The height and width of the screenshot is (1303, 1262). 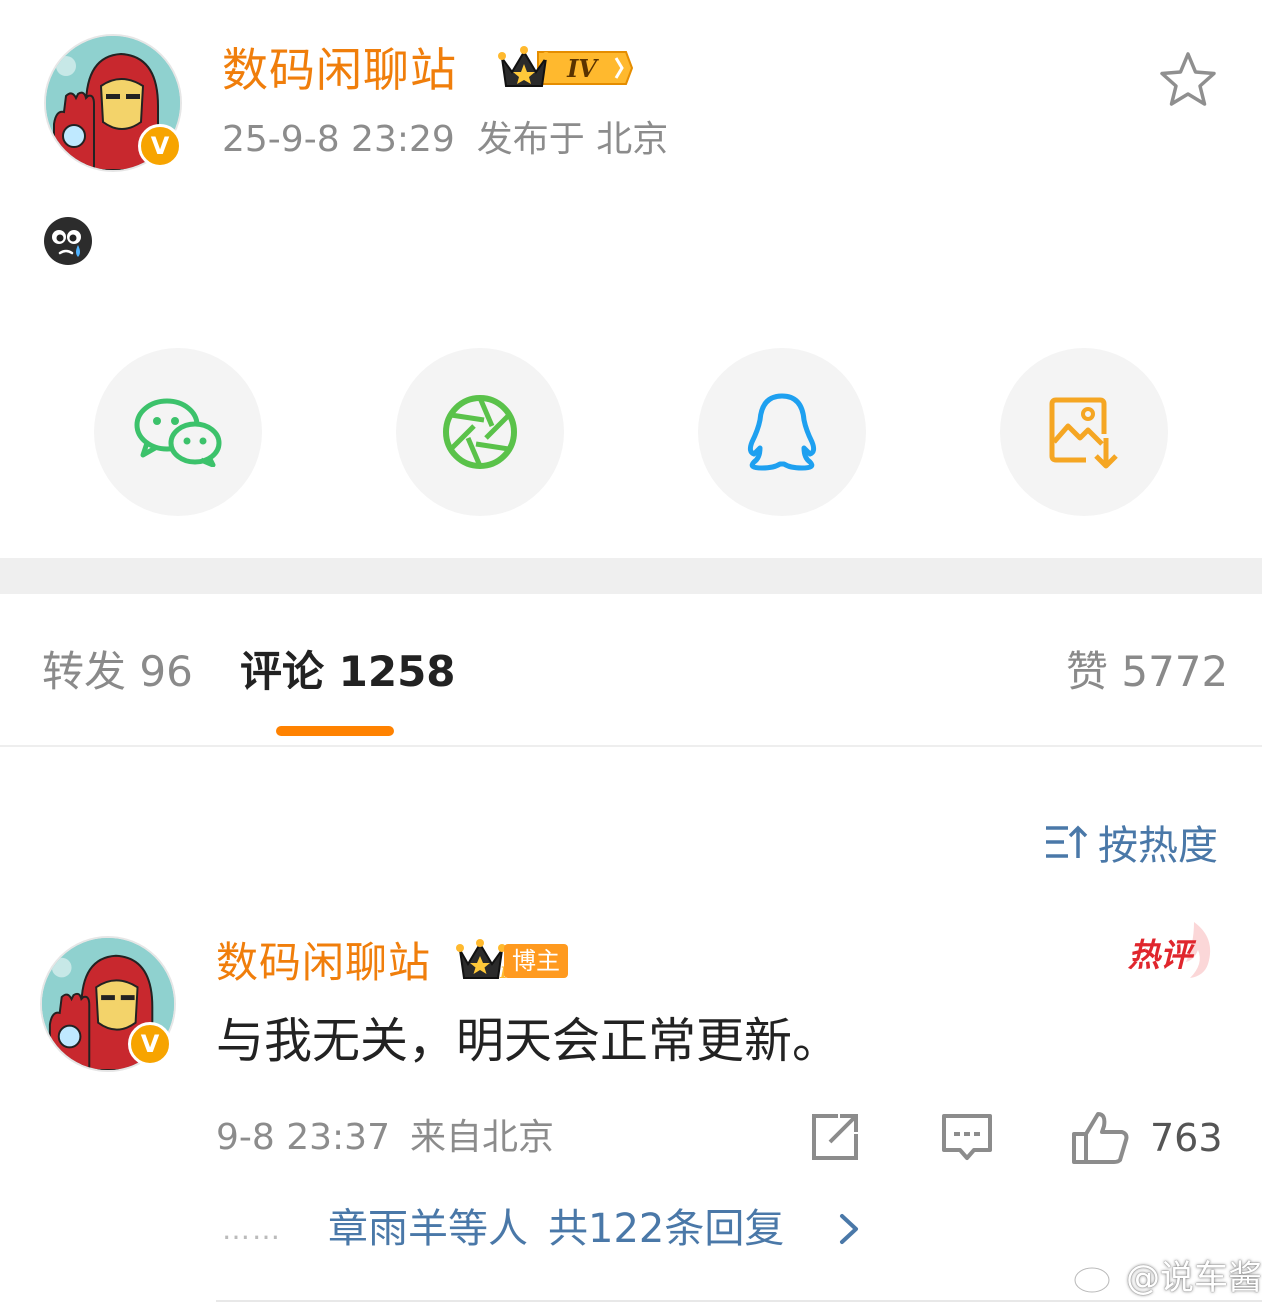 I want to click on share-wechat-button, so click(x=178, y=432).